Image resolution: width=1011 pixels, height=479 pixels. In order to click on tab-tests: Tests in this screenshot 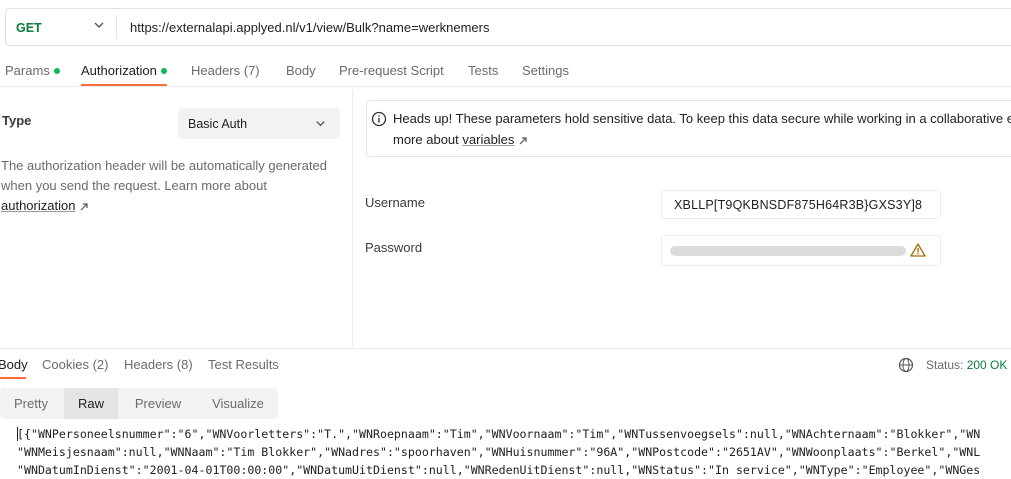, I will do `click(483, 70)`.